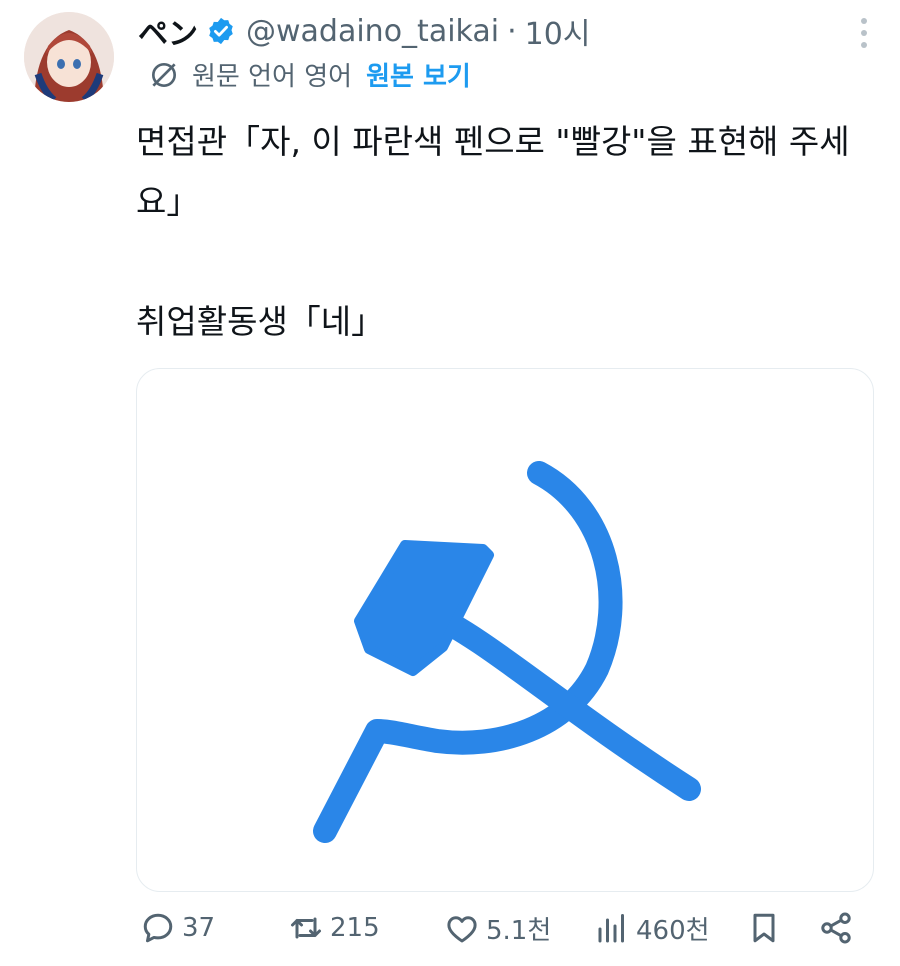 The image size is (900, 966). What do you see at coordinates (221, 31) in the screenshot?
I see `verified-badge-icon` at bounding box center [221, 31].